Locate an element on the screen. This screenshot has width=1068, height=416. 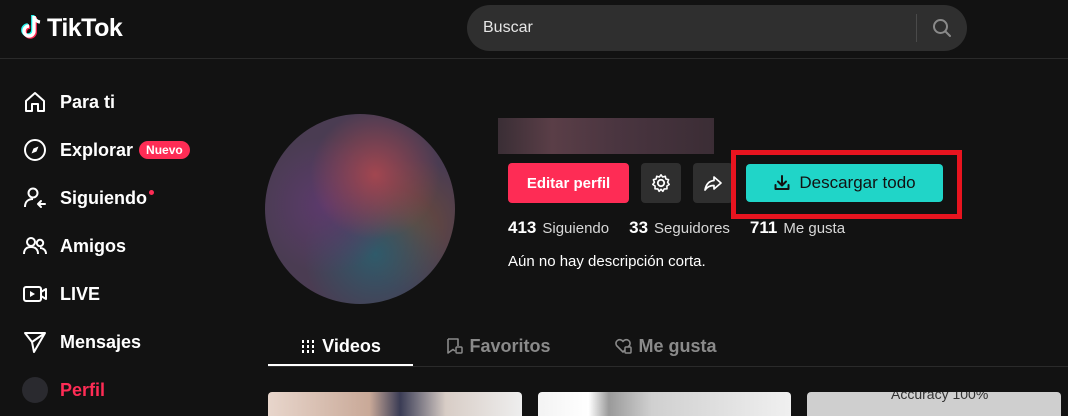
sidebar-item-label: Mensajes is located at coordinates (101, 341).